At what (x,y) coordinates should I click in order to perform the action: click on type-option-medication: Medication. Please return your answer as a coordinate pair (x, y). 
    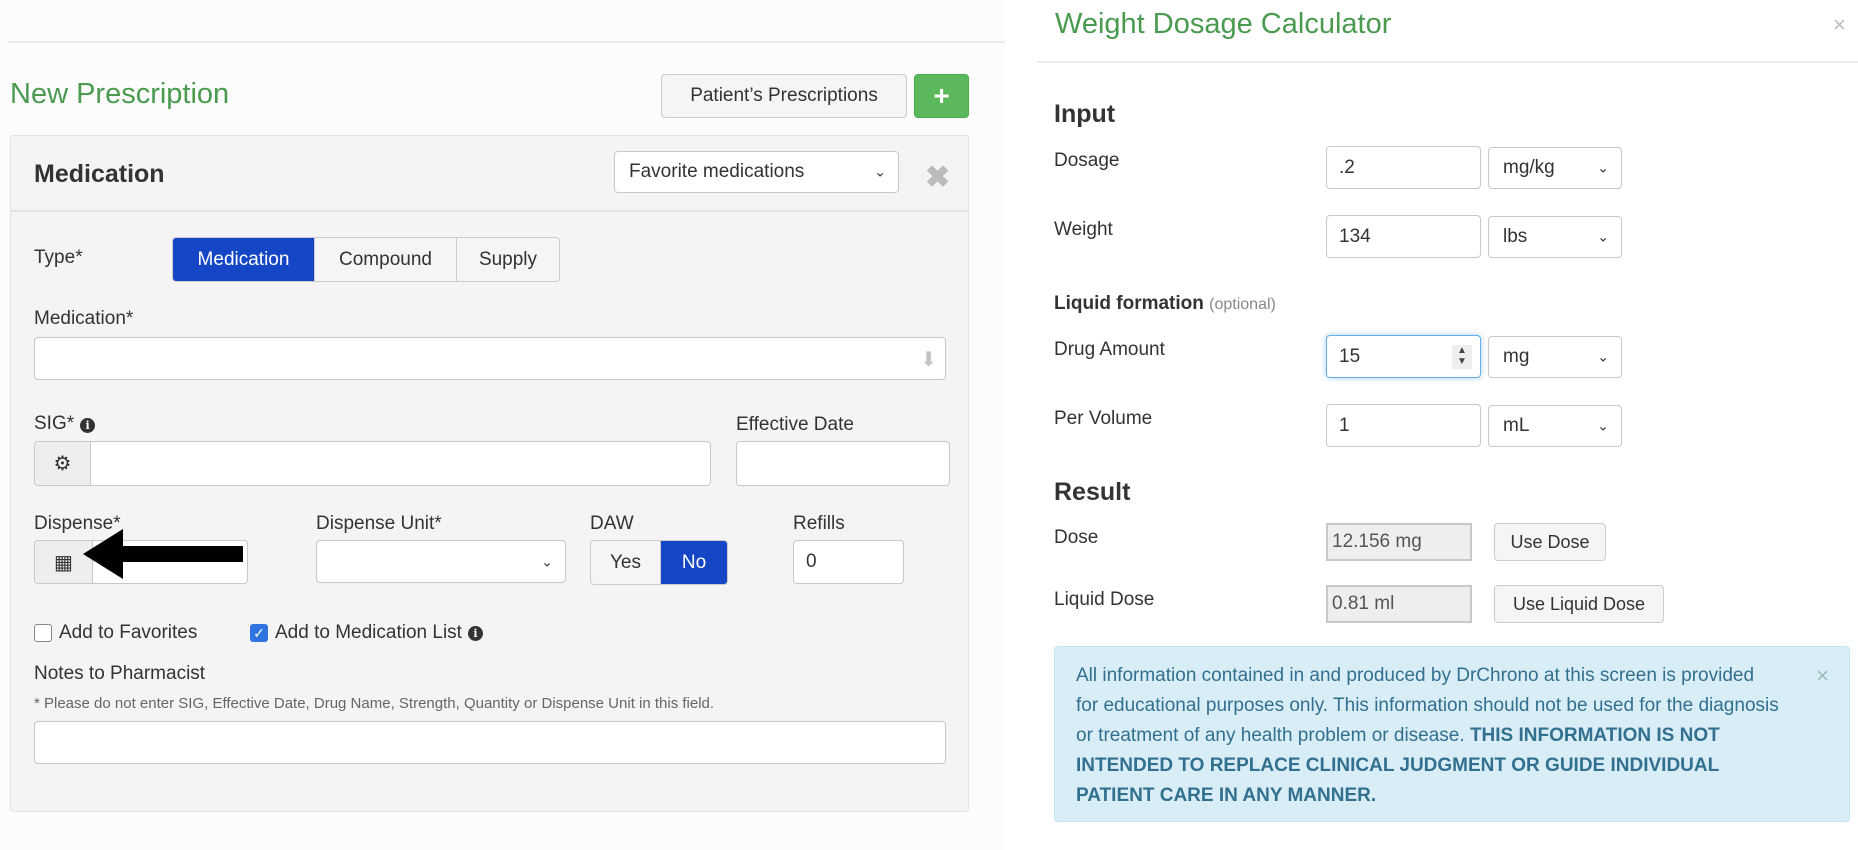
    Looking at the image, I should click on (244, 259).